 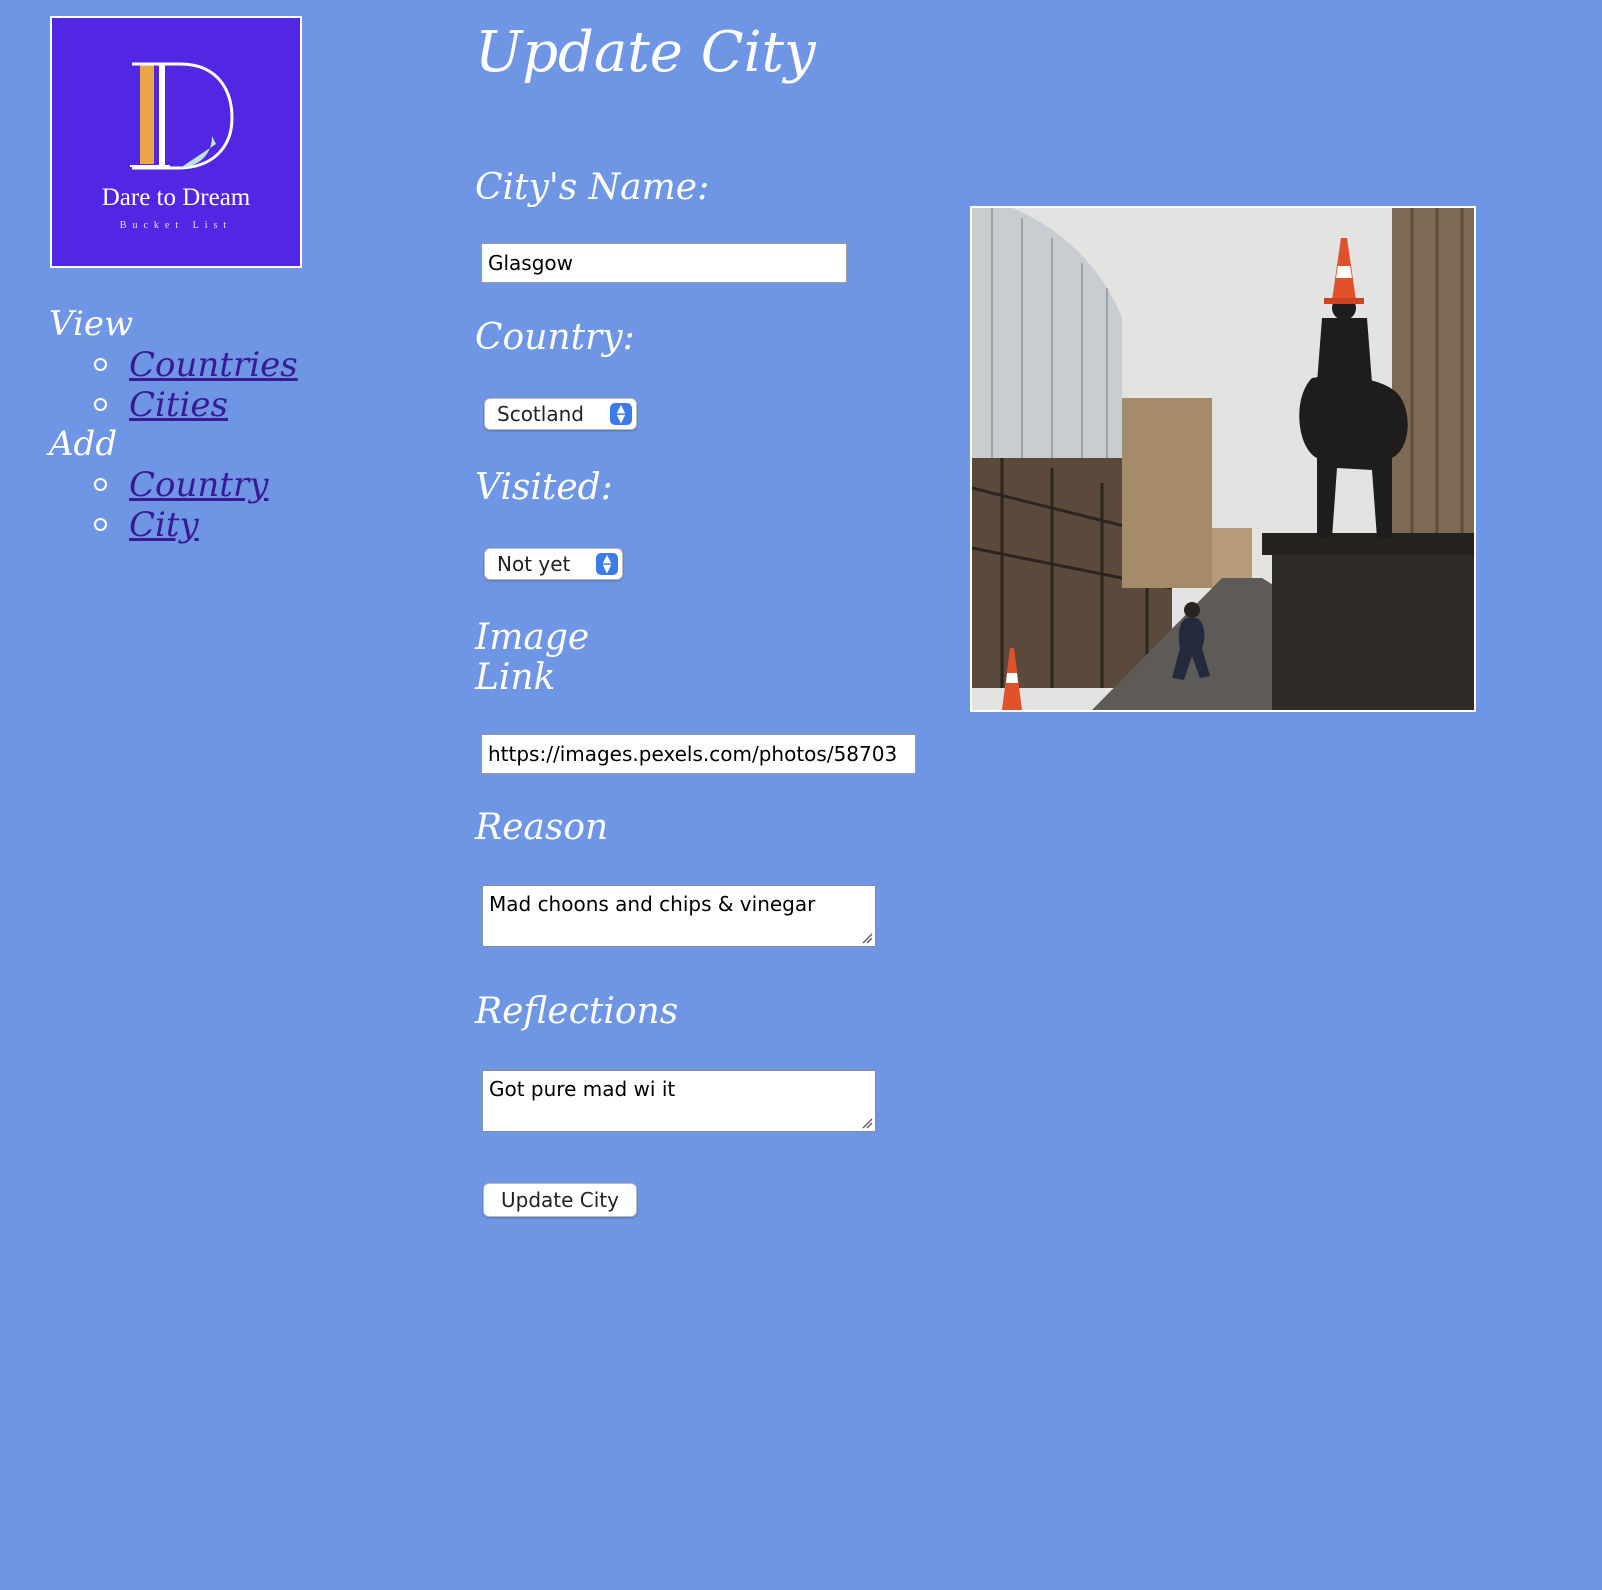 What do you see at coordinates (176, 142) in the screenshot?
I see `logo: Dare to Dream Bucket List` at bounding box center [176, 142].